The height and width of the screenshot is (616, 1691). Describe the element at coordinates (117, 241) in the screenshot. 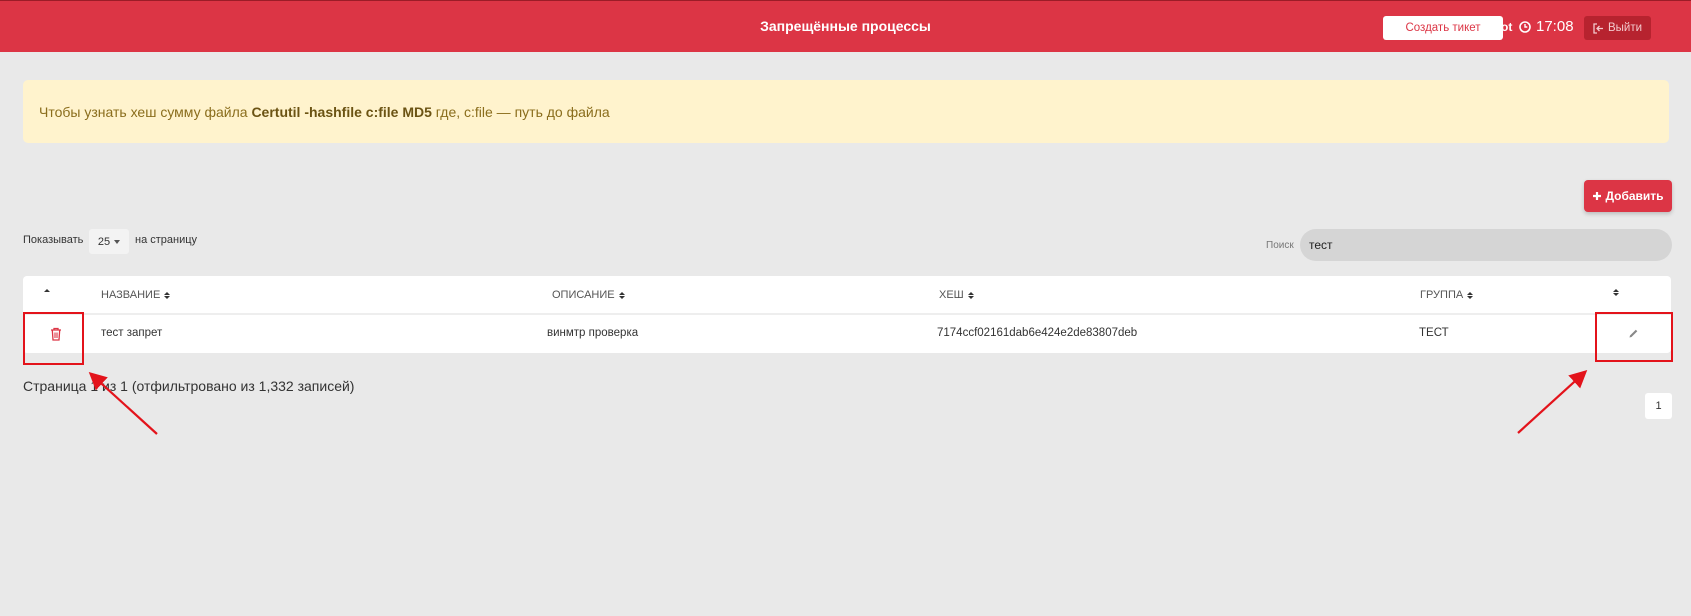

I see `chevron-down-icon` at that location.